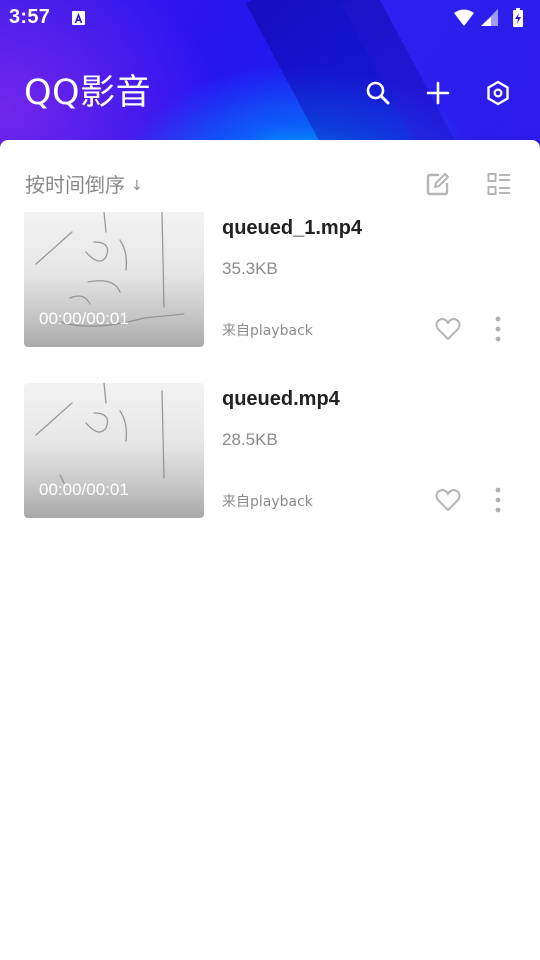 This screenshot has height=960, width=540. I want to click on settings-button, so click(498, 93).